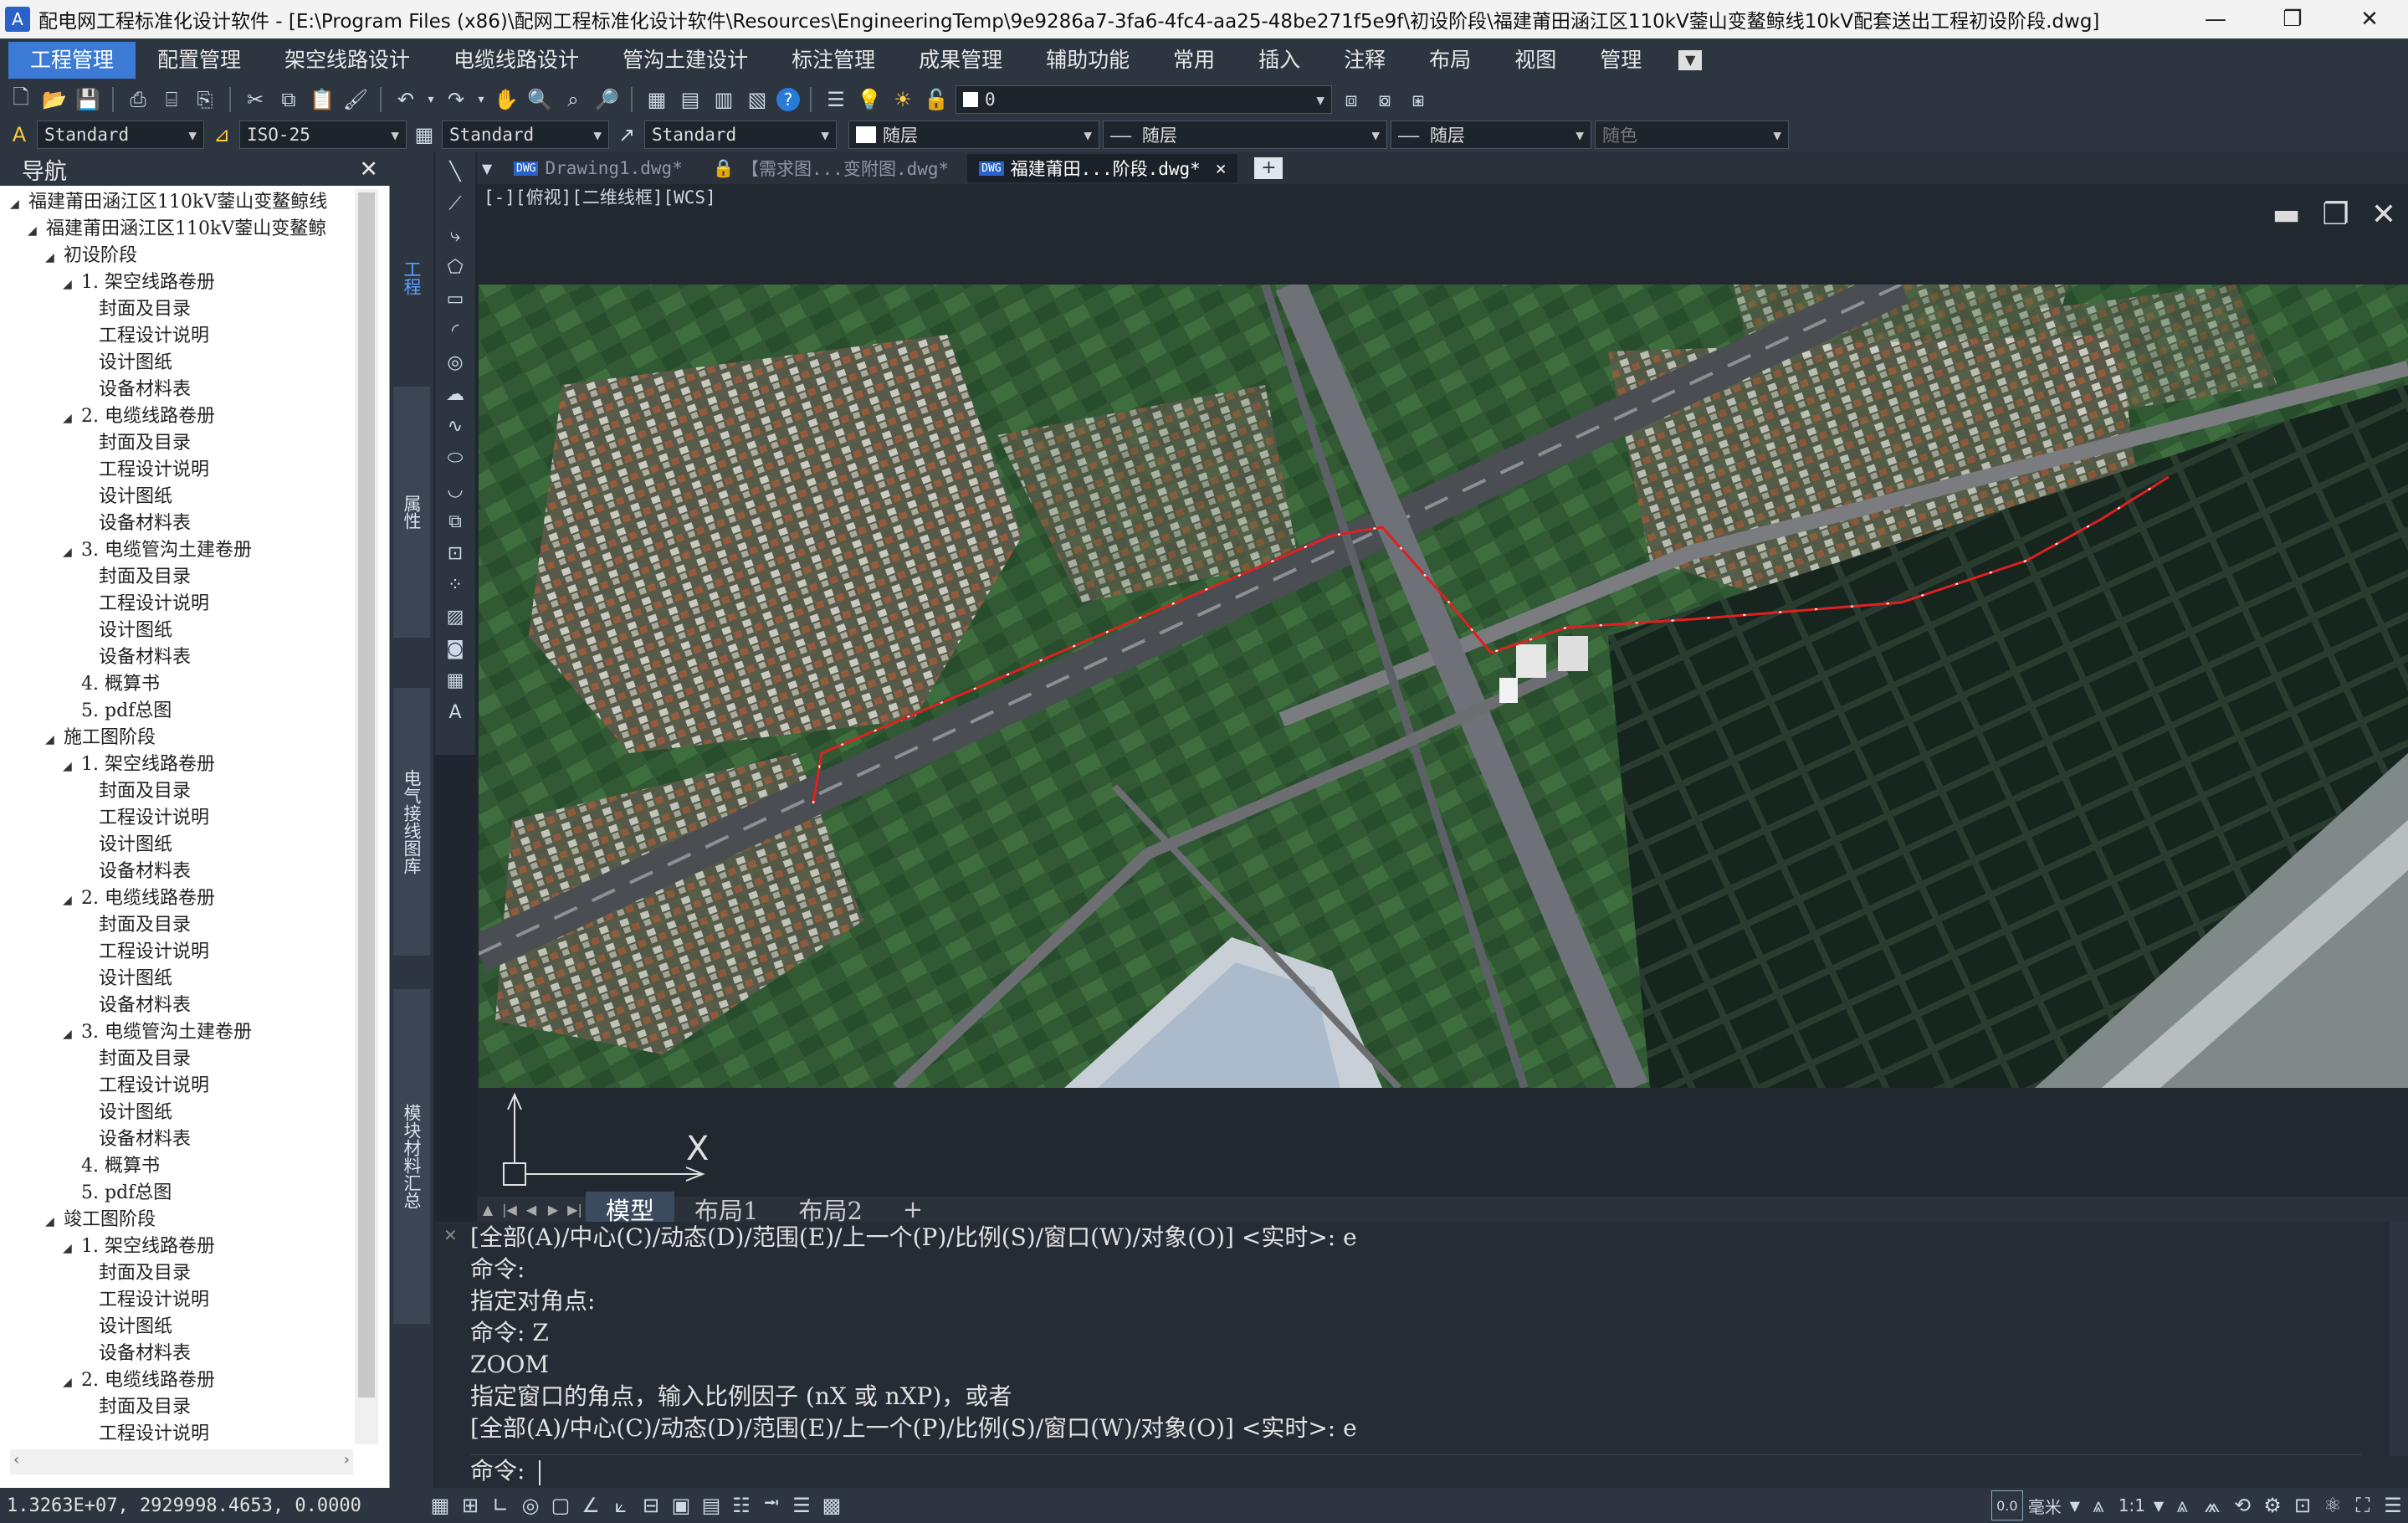  What do you see at coordinates (606, 99) in the screenshot?
I see `zoom-previous-icon: 🔎` at bounding box center [606, 99].